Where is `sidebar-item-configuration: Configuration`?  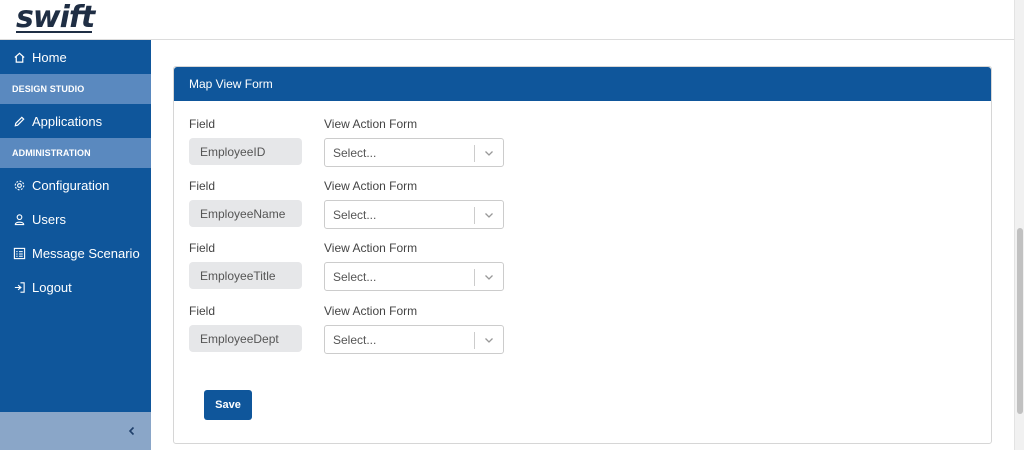
sidebar-item-configuration: Configuration is located at coordinates (75, 185).